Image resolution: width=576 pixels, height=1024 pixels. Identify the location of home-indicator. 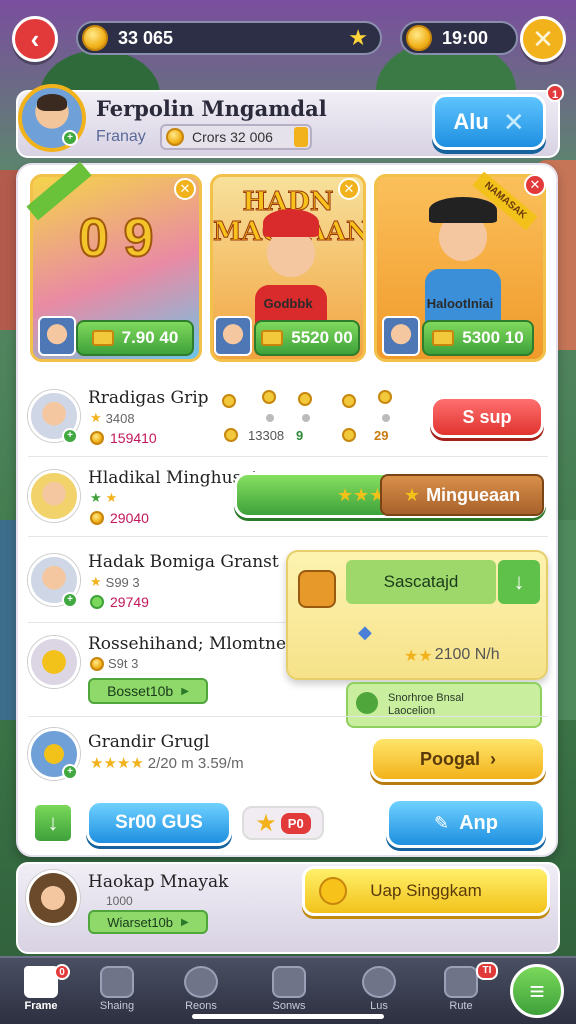
(288, 1016).